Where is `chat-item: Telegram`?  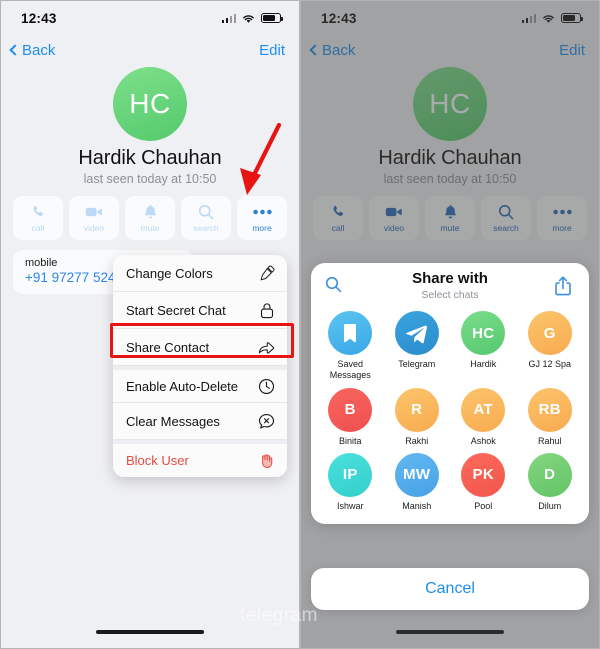 chat-item: Telegram is located at coordinates (417, 346).